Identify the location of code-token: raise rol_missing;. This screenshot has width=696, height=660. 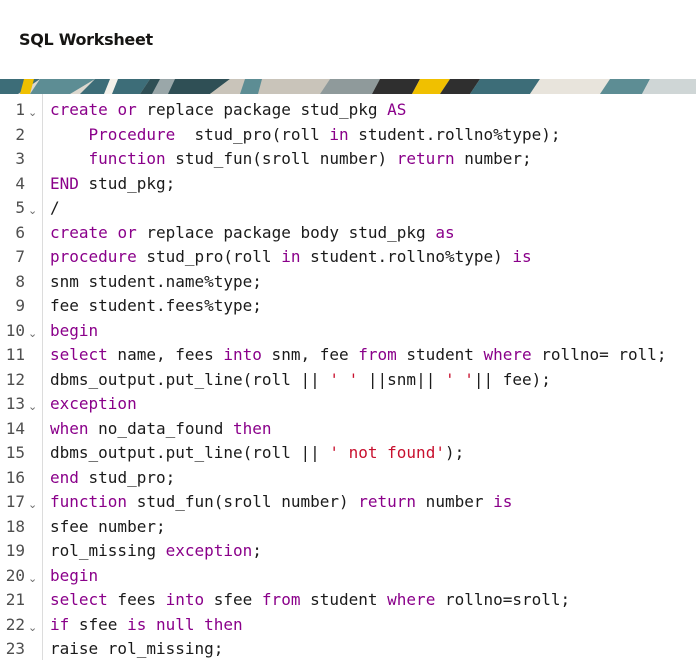
(137, 648).